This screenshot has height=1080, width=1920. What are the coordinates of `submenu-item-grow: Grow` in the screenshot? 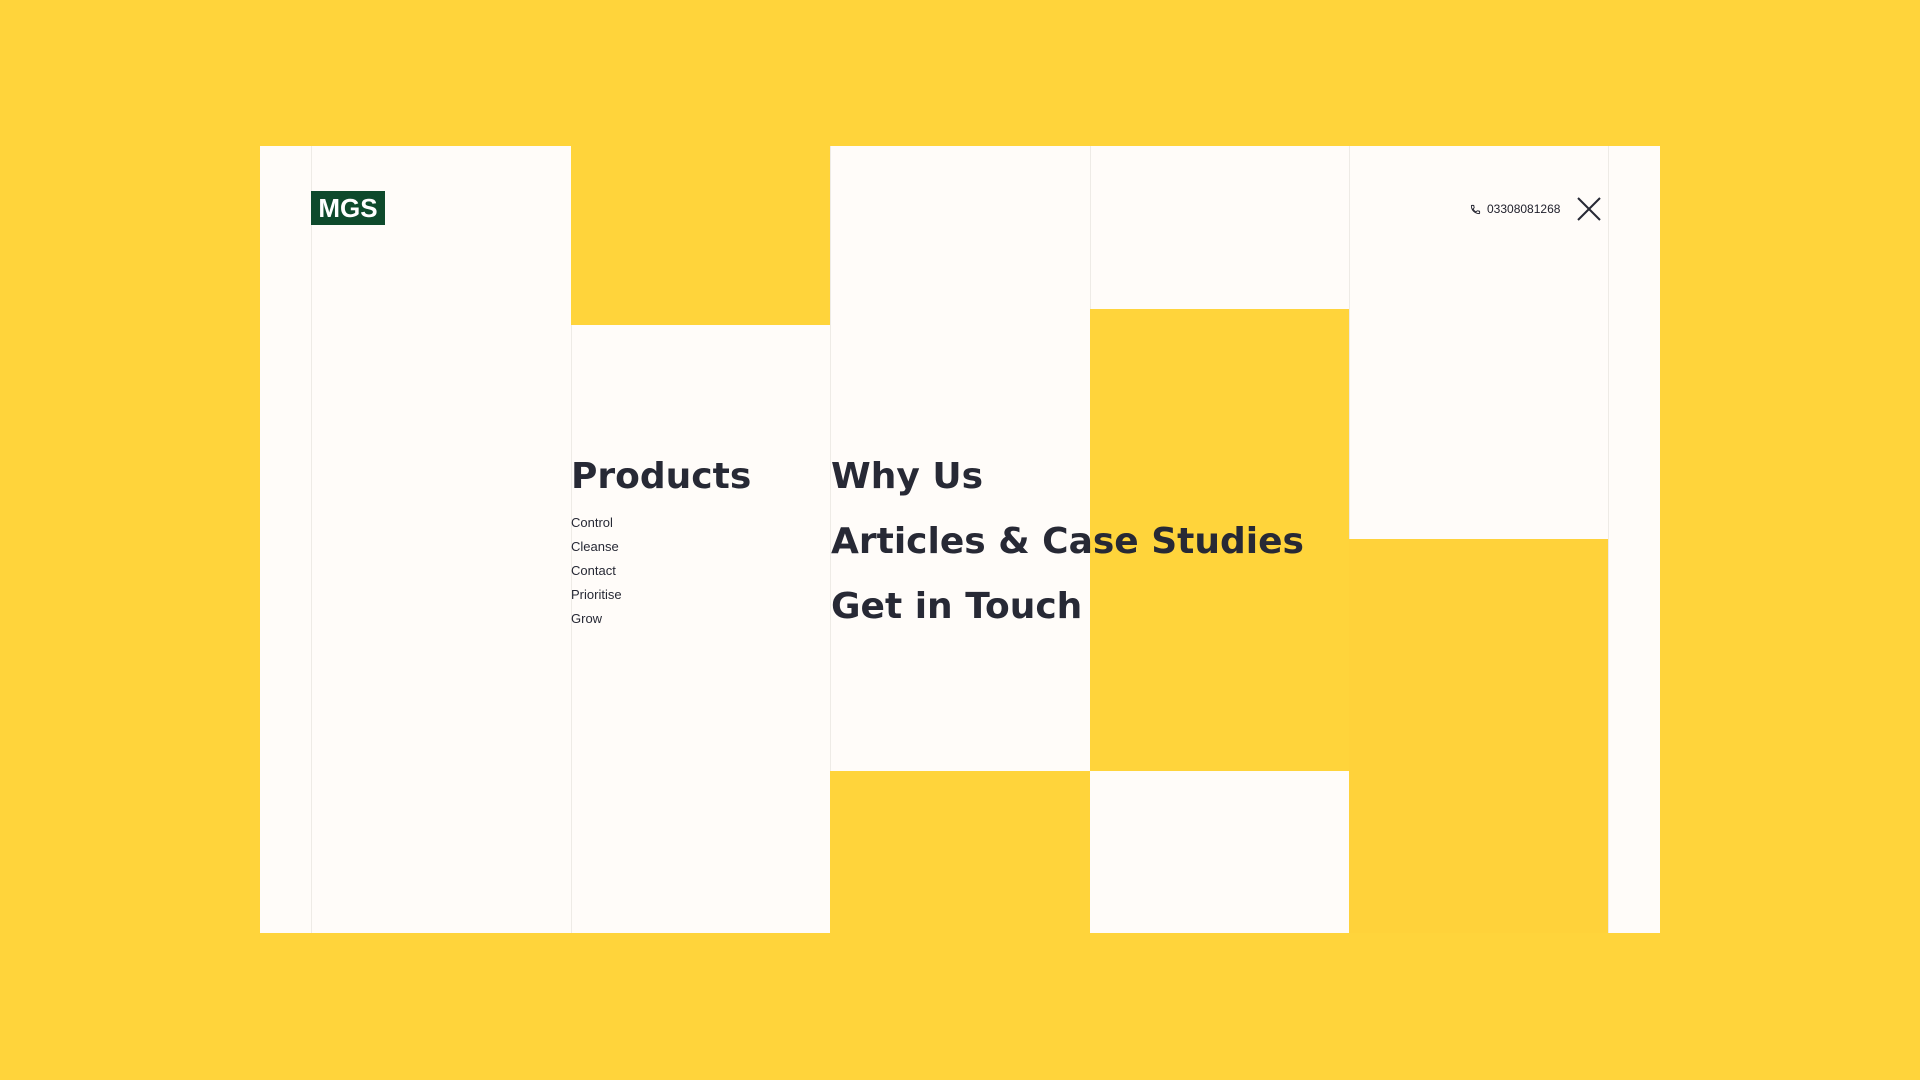 It's located at (596, 619).